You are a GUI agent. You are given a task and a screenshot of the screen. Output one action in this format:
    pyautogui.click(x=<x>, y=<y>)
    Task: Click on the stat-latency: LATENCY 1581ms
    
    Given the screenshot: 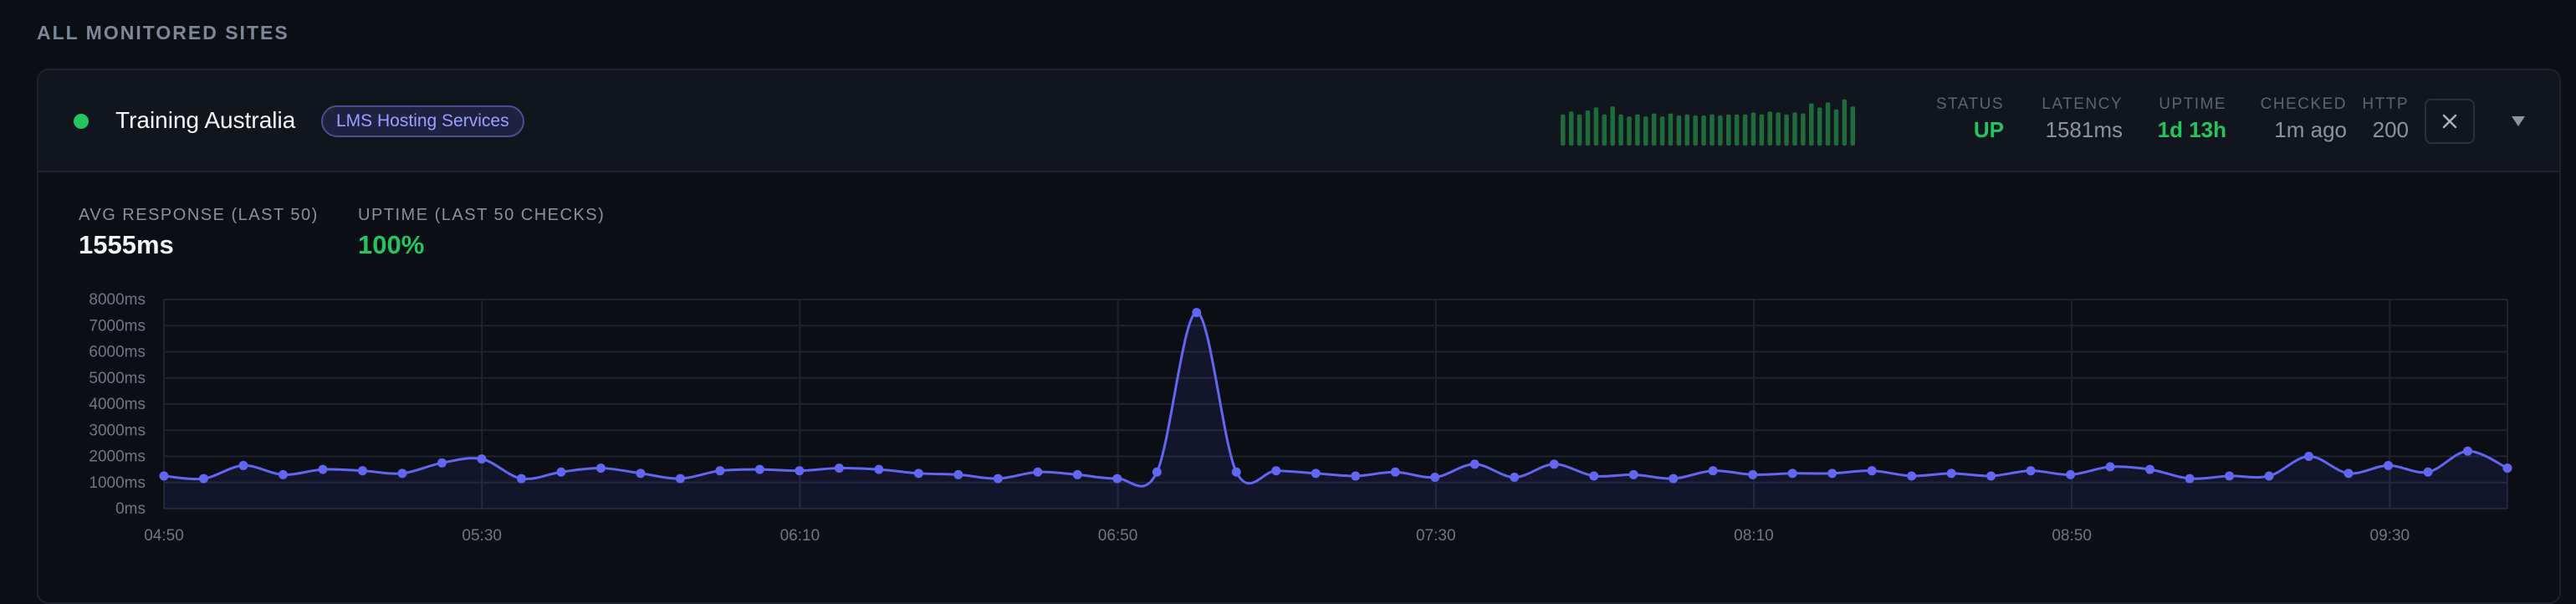 What is the action you would take?
    pyautogui.click(x=2067, y=119)
    